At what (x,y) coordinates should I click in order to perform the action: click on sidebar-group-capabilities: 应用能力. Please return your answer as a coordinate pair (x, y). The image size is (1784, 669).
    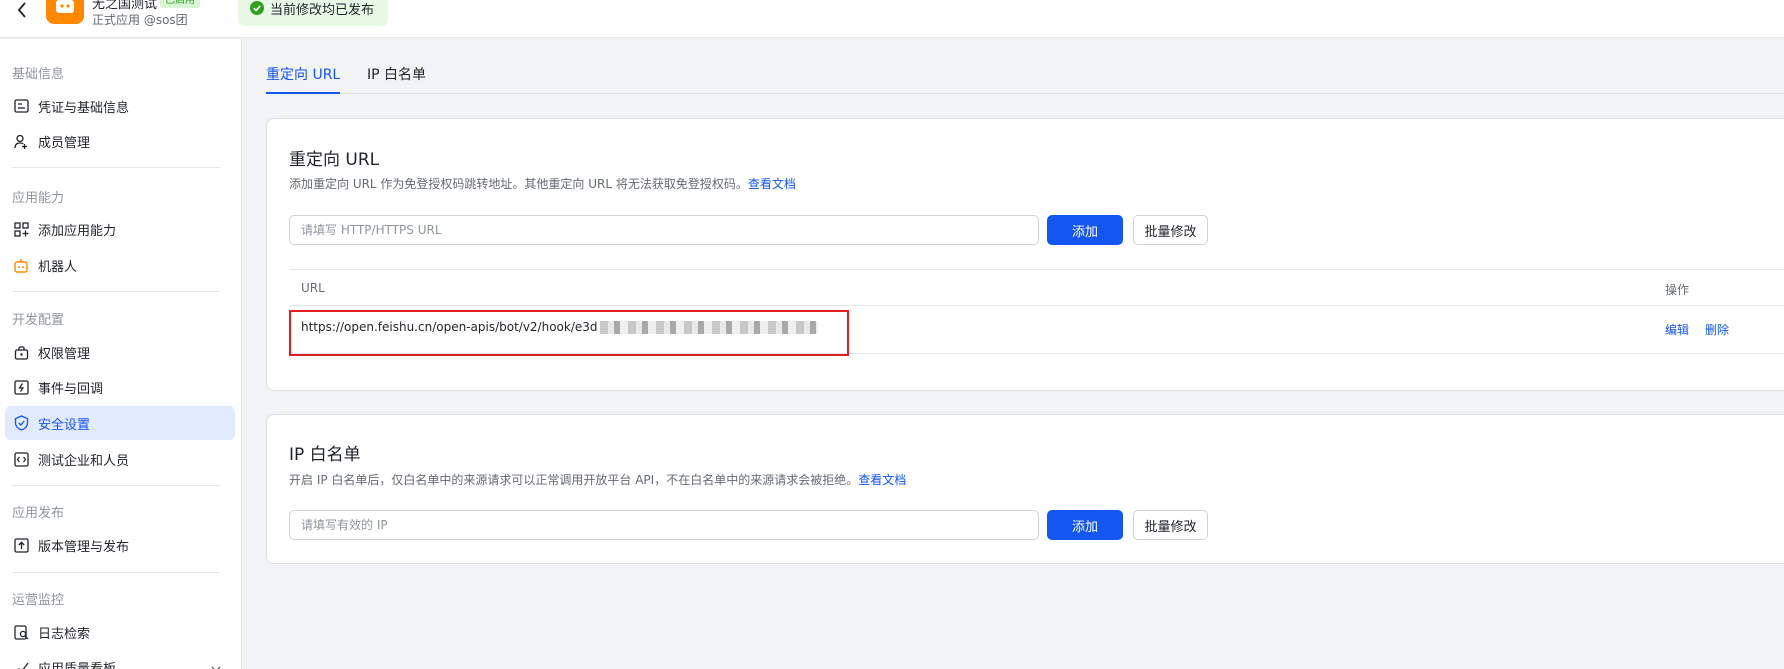
    Looking at the image, I should click on (38, 198).